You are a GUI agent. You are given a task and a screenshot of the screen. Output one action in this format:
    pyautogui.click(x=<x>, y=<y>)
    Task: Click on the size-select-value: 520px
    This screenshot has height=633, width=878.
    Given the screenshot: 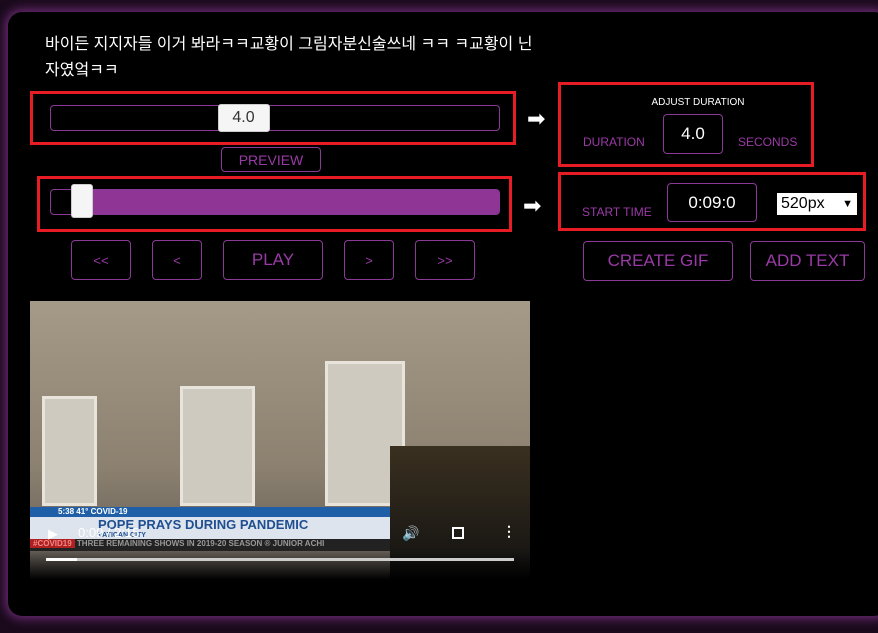 What is the action you would take?
    pyautogui.click(x=803, y=203)
    